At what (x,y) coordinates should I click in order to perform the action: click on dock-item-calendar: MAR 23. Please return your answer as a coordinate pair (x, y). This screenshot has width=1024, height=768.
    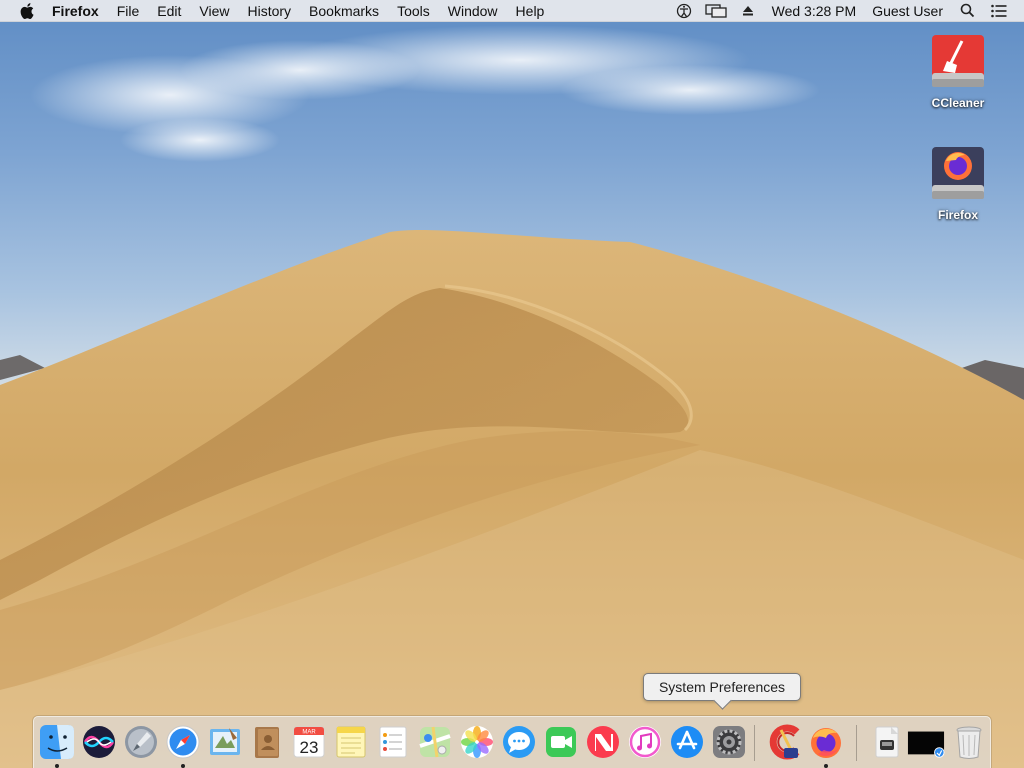
    Looking at the image, I should click on (309, 742).